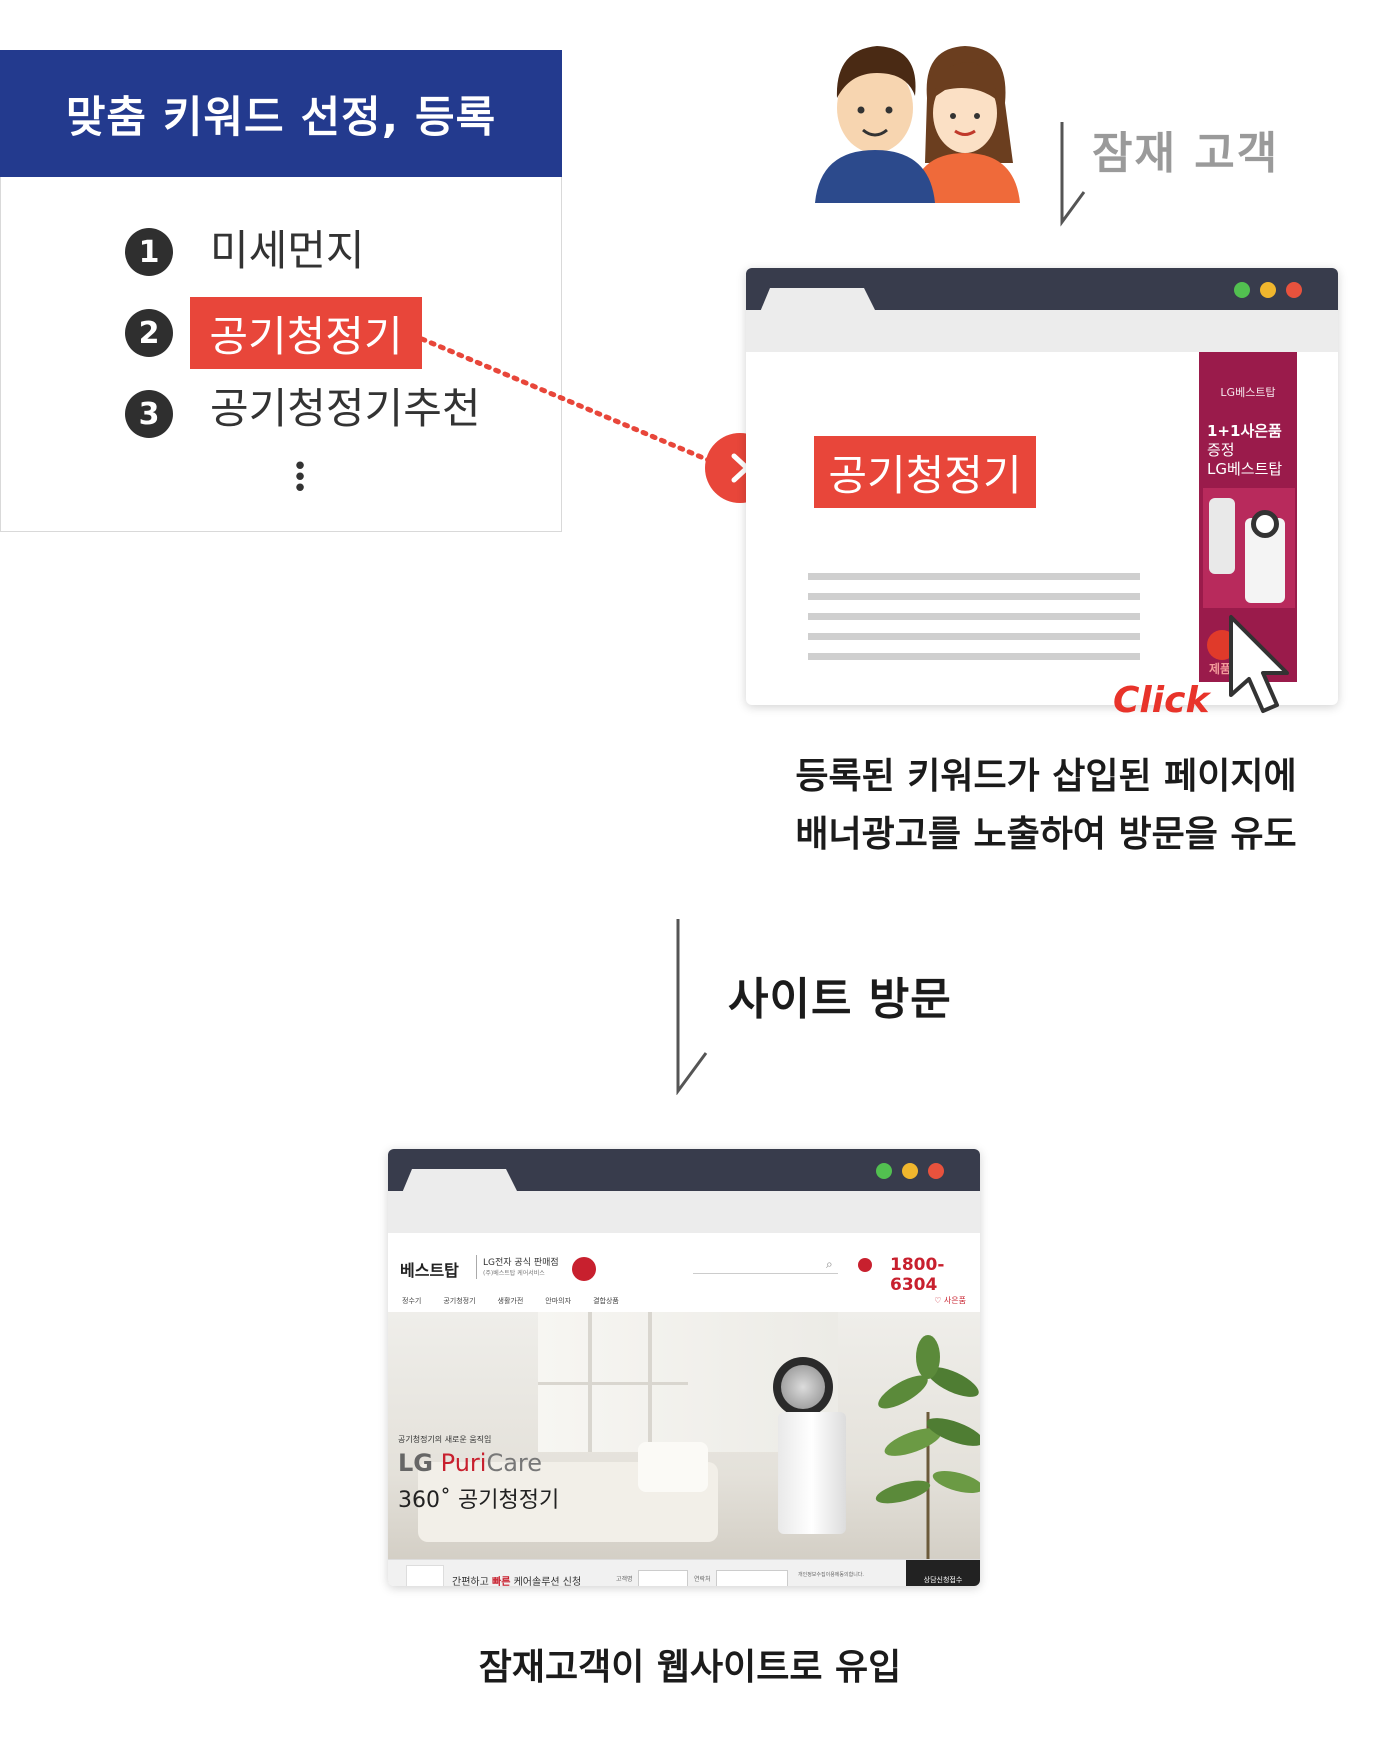 The width and height of the screenshot is (1380, 1742). I want to click on seal-icon, so click(584, 1269).